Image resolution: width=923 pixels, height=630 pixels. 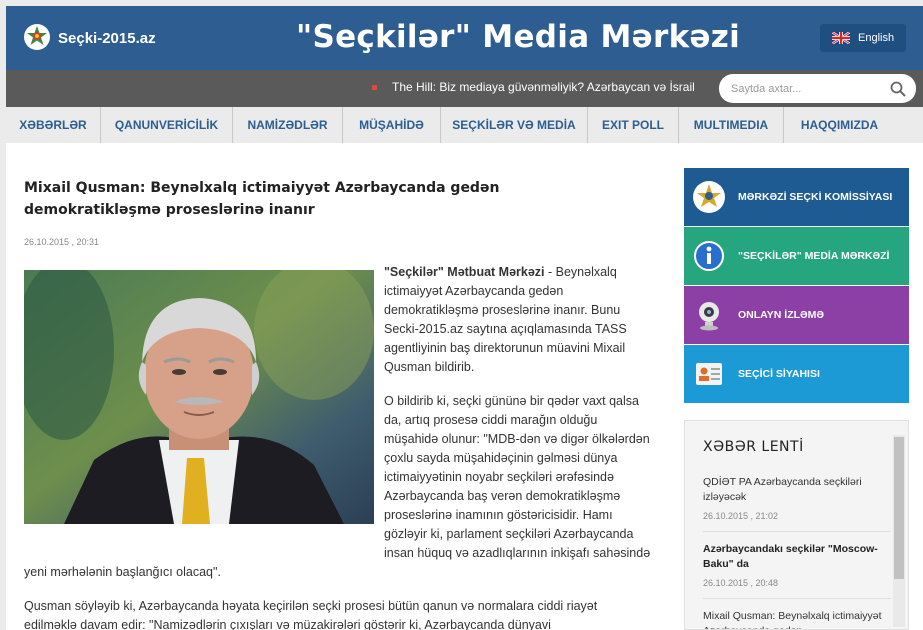 I want to click on search-input, so click(x=806, y=88).